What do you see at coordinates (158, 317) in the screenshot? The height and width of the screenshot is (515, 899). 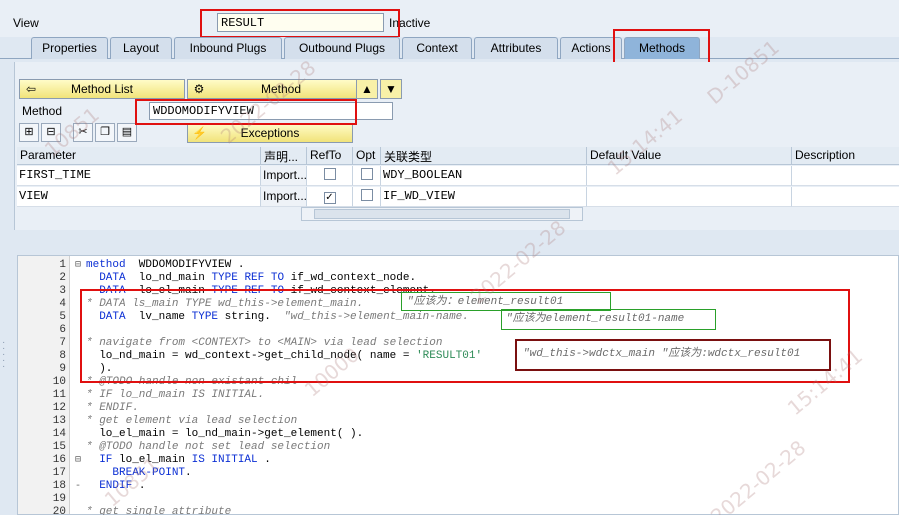 I see `code-token: lv_name` at bounding box center [158, 317].